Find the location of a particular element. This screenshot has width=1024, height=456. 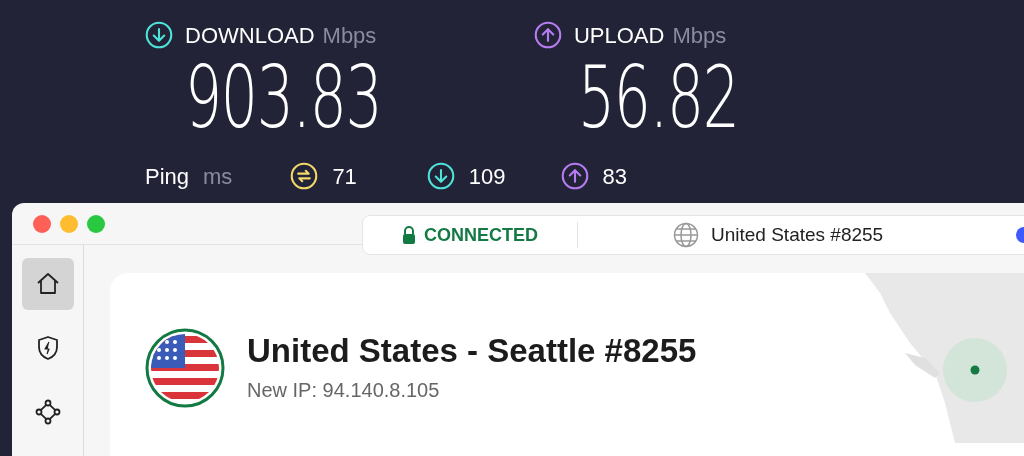

connection-status: CONNECTED is located at coordinates (481, 235).